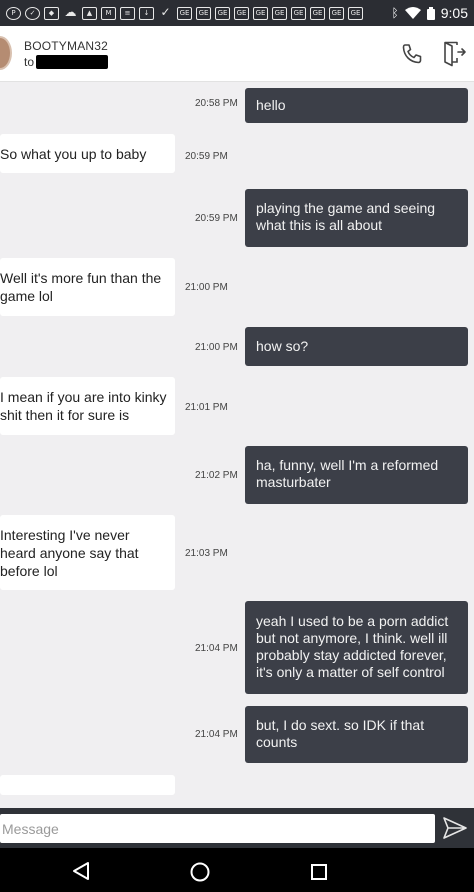 The image size is (474, 892). Describe the element at coordinates (412, 54) in the screenshot. I see `phone-icon` at that location.